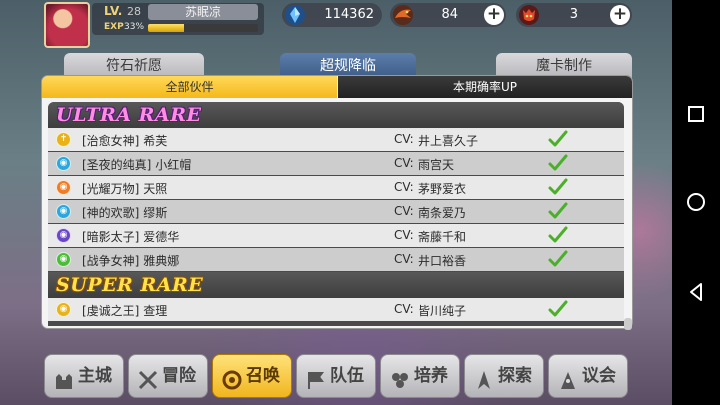  What do you see at coordinates (442, 189) in the screenshot?
I see `voice-actor-name: 茅野爱衣` at bounding box center [442, 189].